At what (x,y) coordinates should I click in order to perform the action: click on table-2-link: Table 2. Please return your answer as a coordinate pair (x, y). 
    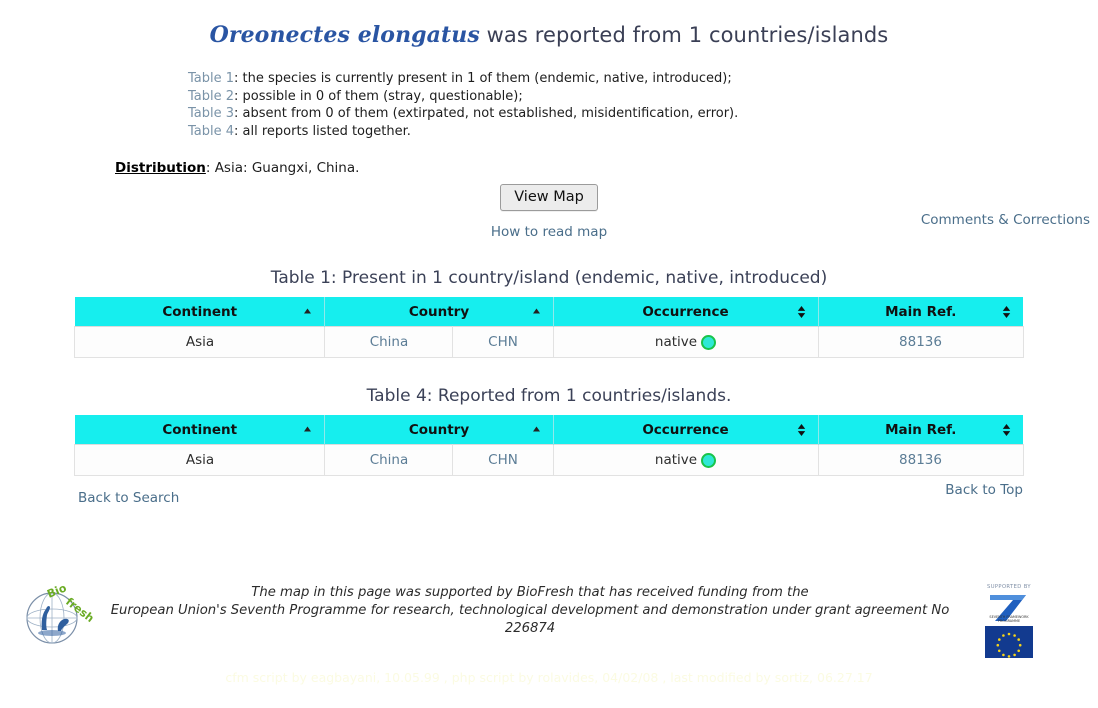
    Looking at the image, I should click on (211, 96).